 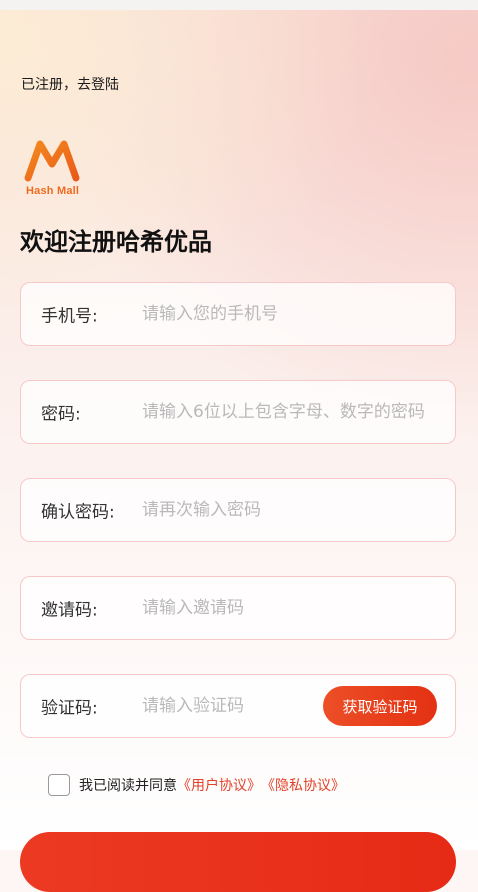 I want to click on phone-field: 手机号:, so click(x=238, y=314).